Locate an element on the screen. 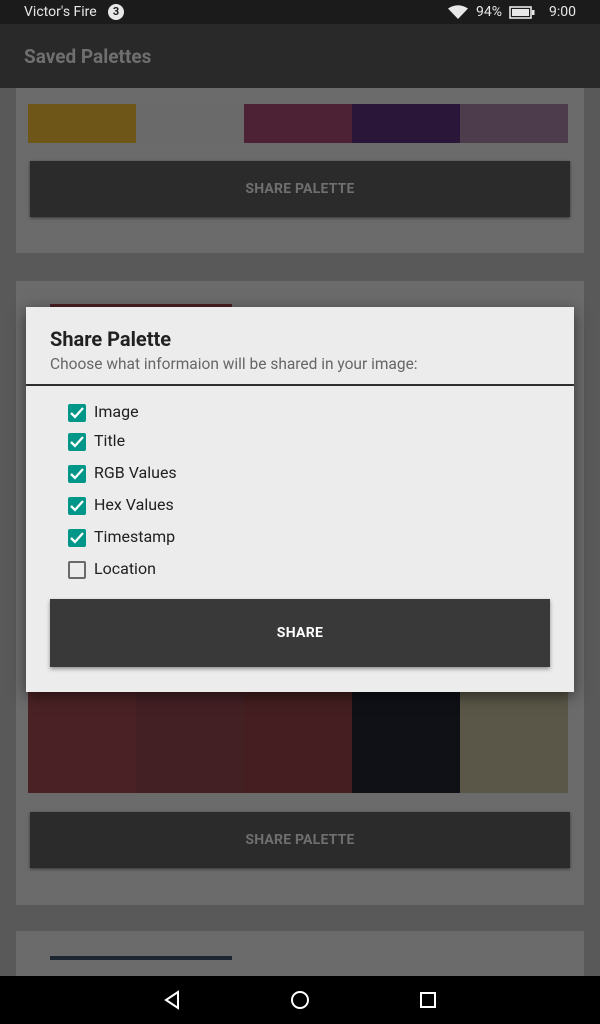  palette-title-bar is located at coordinates (141, 958).